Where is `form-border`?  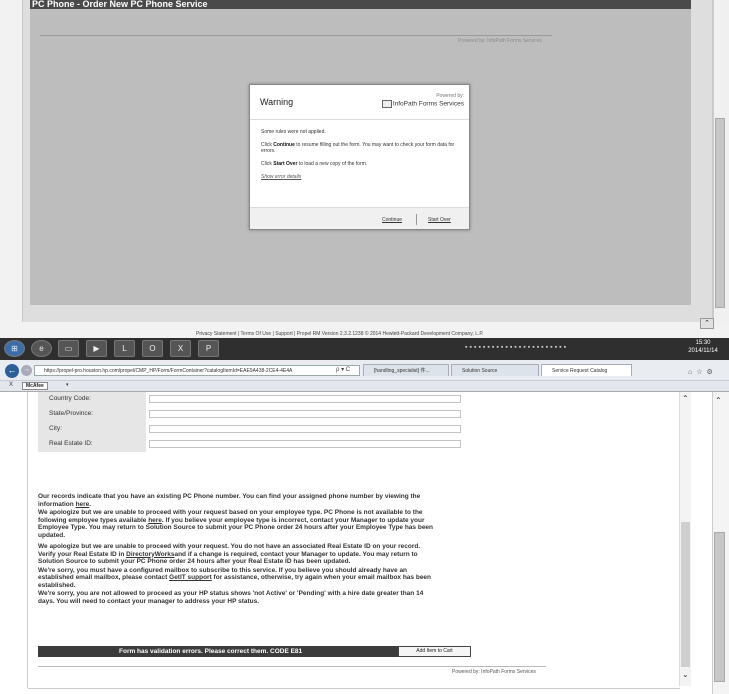
form-border is located at coordinates (27, 540).